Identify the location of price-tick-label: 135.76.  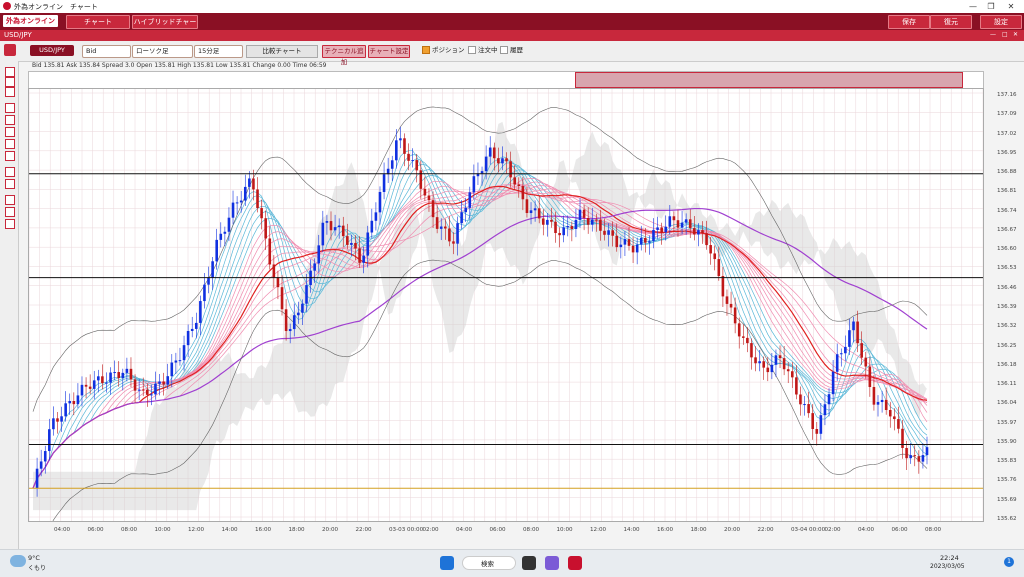
(1007, 480).